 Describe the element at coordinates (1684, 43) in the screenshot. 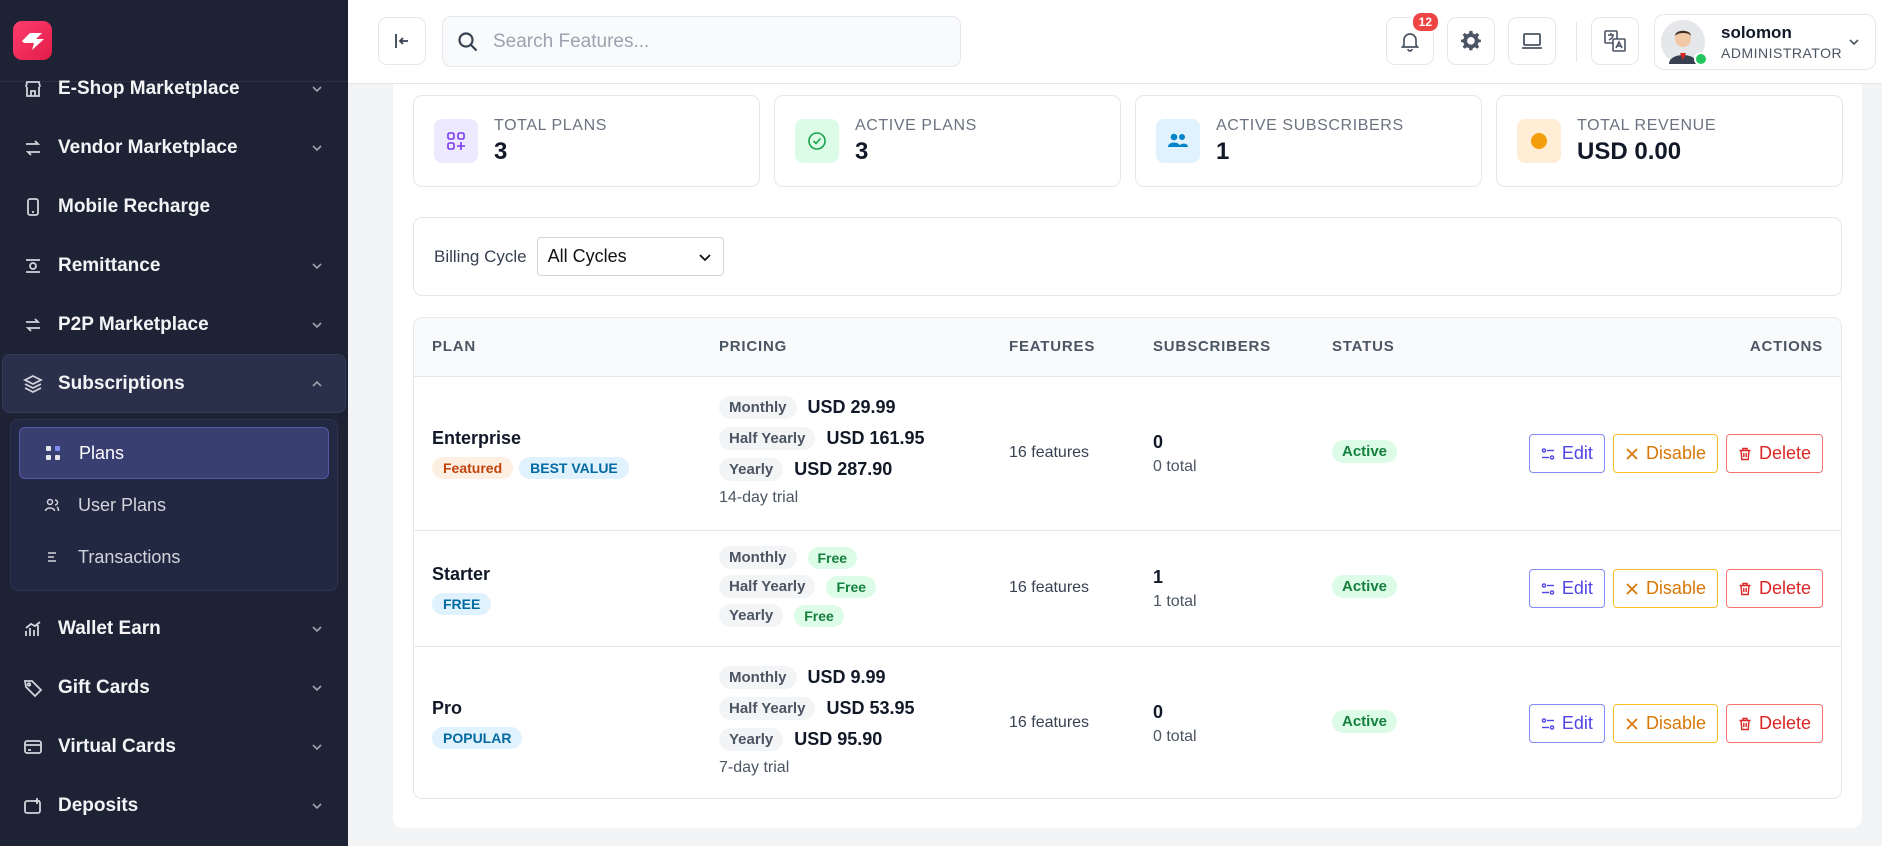

I see `avatar` at that location.